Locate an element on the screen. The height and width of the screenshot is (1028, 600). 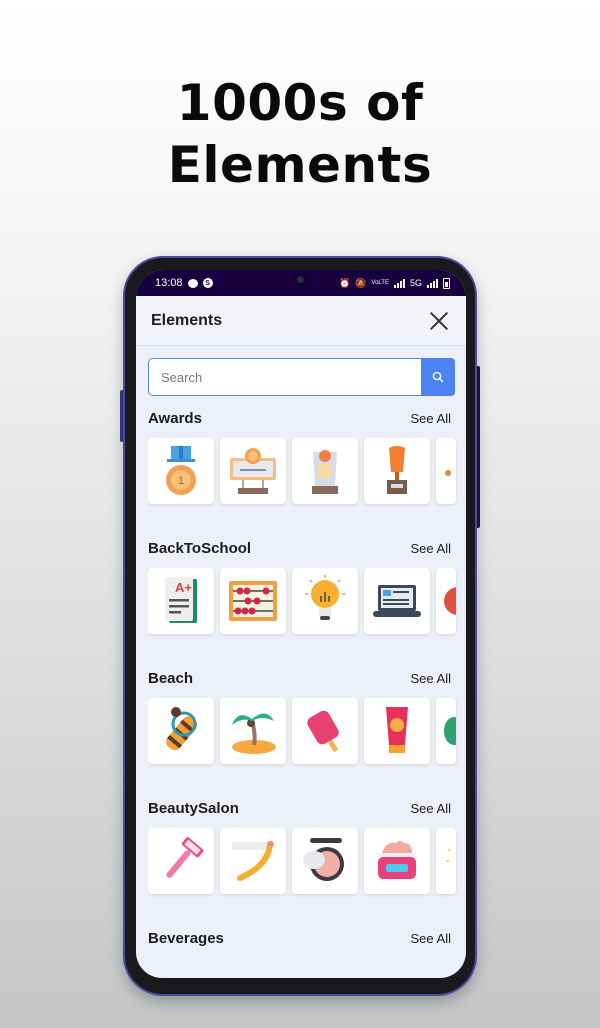
partial-basketball-icon is located at coordinates (450, 601).